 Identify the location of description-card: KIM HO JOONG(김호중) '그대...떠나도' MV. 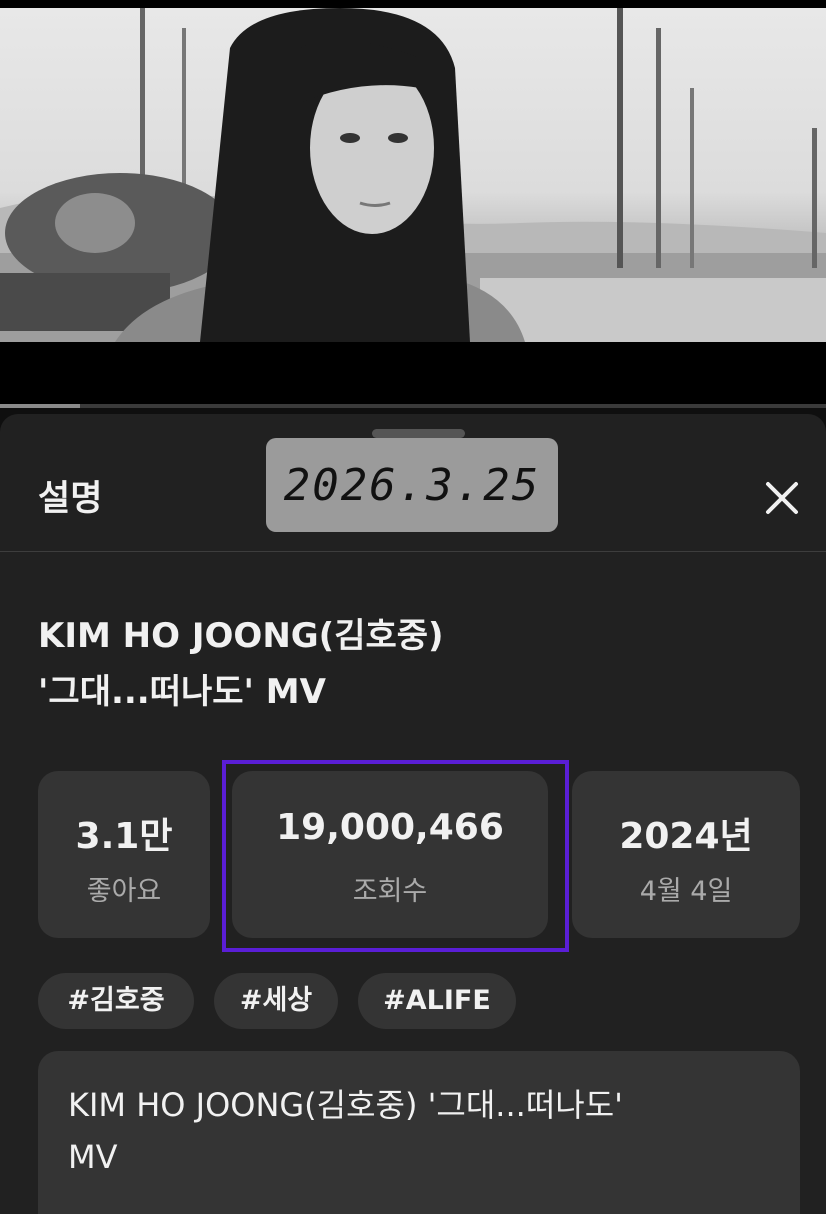
(419, 1132).